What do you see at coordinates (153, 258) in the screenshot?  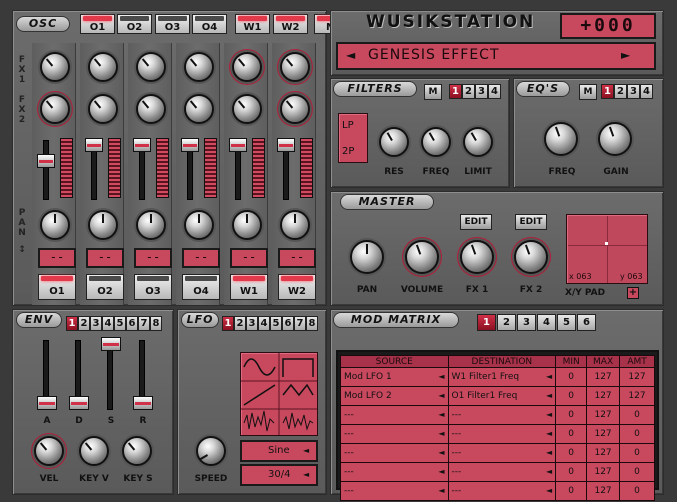 I see `channel-display-o3: --` at bounding box center [153, 258].